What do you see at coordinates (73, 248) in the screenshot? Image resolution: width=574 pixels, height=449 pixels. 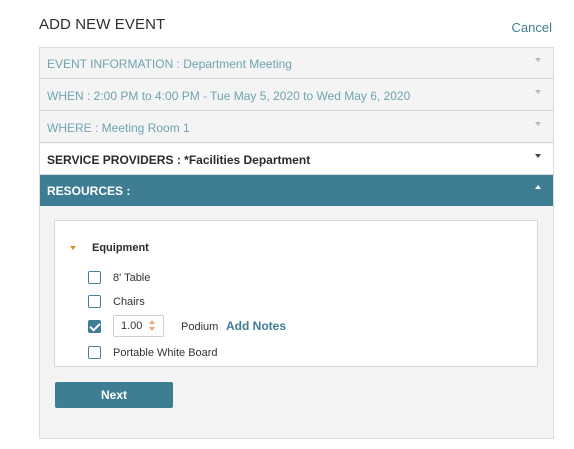 I see `expand-arrow-icon` at bounding box center [73, 248].